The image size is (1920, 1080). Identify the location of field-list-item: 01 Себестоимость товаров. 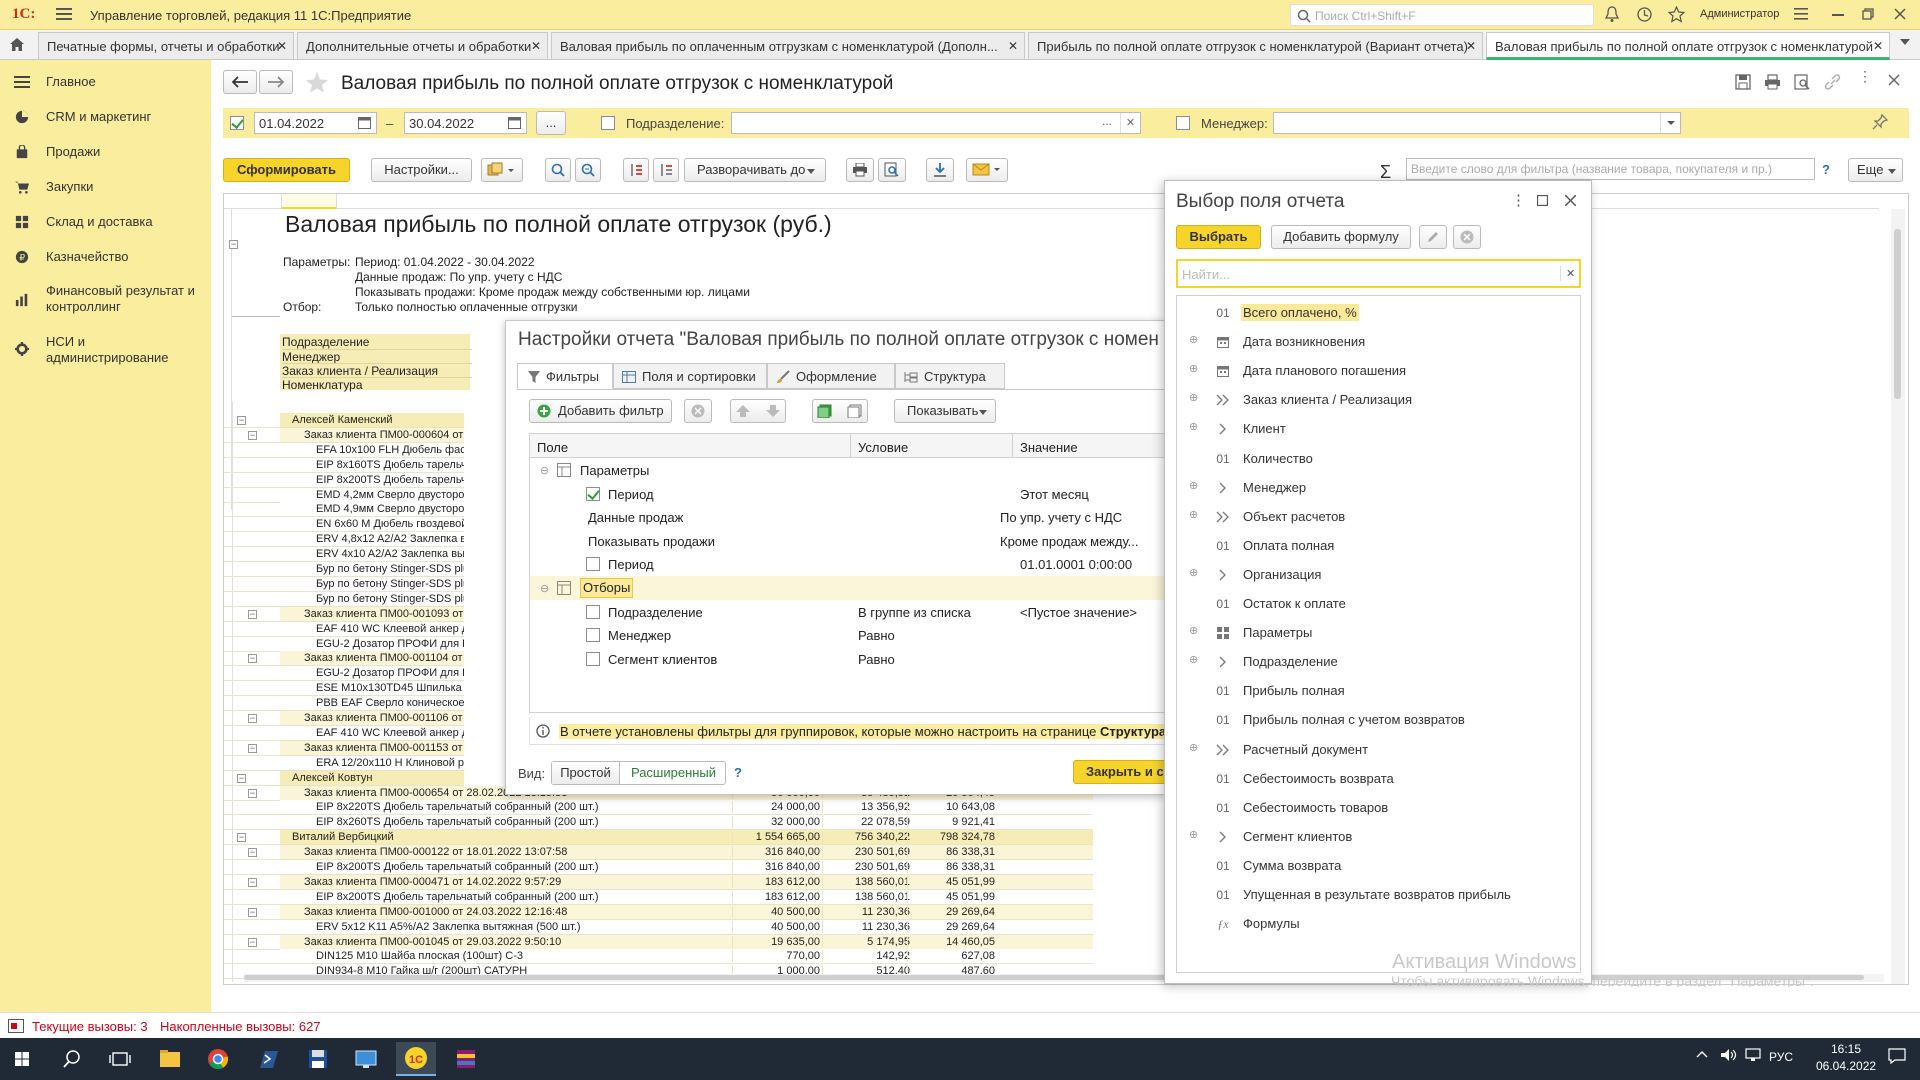
(1377, 807).